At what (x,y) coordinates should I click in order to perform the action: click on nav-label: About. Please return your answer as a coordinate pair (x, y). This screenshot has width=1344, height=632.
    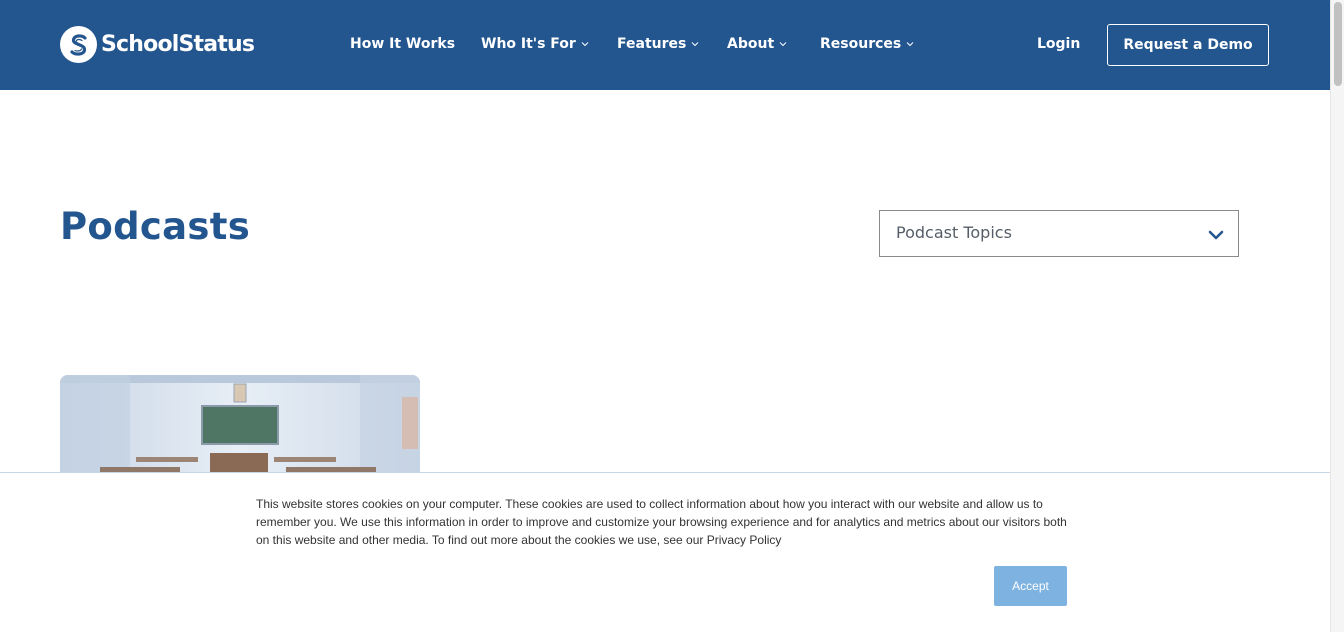
    Looking at the image, I should click on (751, 44).